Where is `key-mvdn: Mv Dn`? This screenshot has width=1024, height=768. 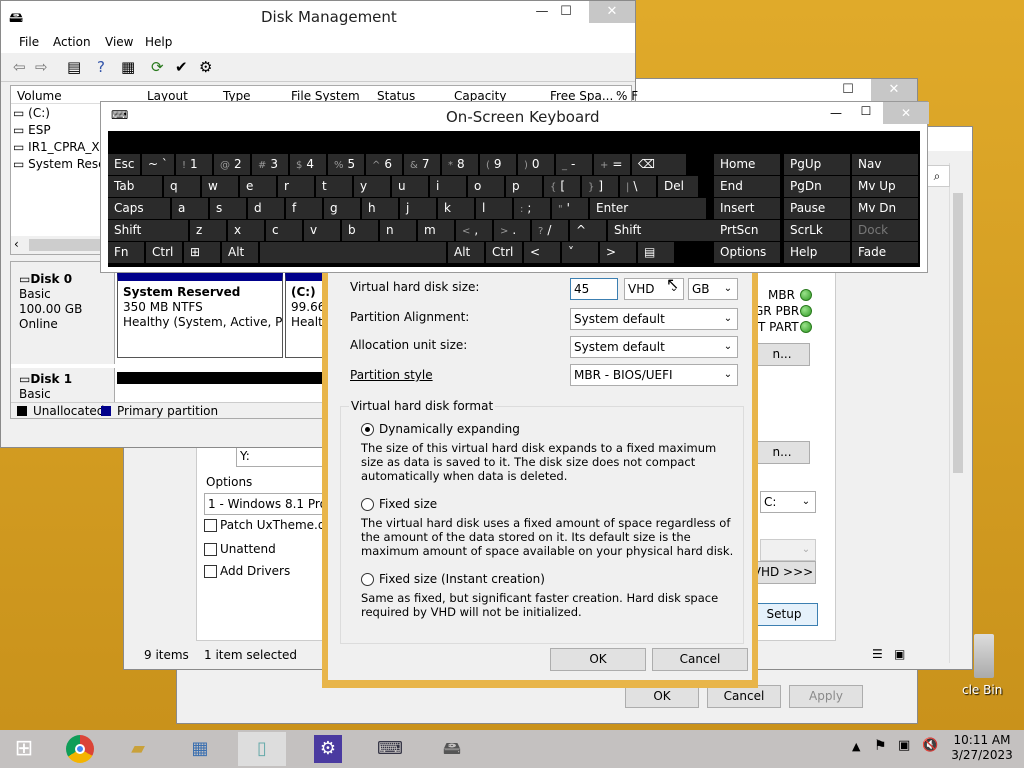 key-mvdn: Mv Dn is located at coordinates (885, 208).